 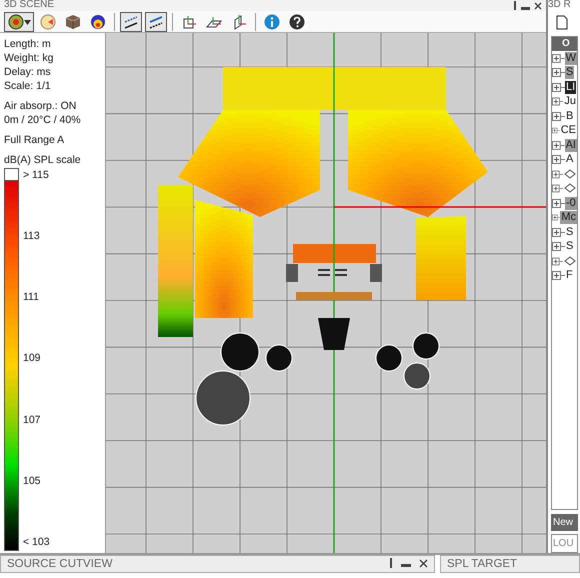 I want to click on scale-label: 105, so click(x=32, y=481).